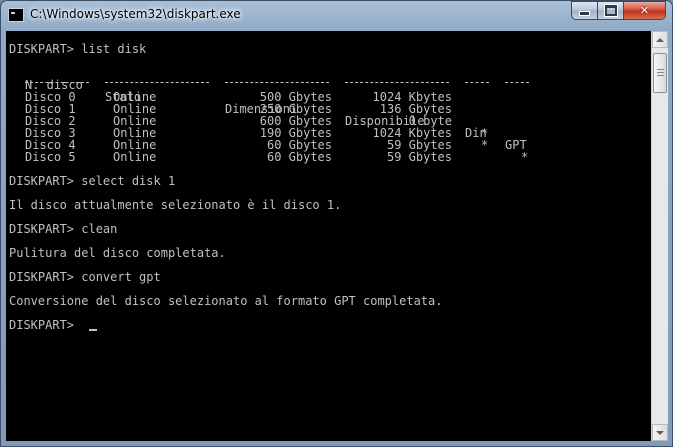 This screenshot has width=673, height=447. I want to click on close-icon: ✕, so click(644, 10).